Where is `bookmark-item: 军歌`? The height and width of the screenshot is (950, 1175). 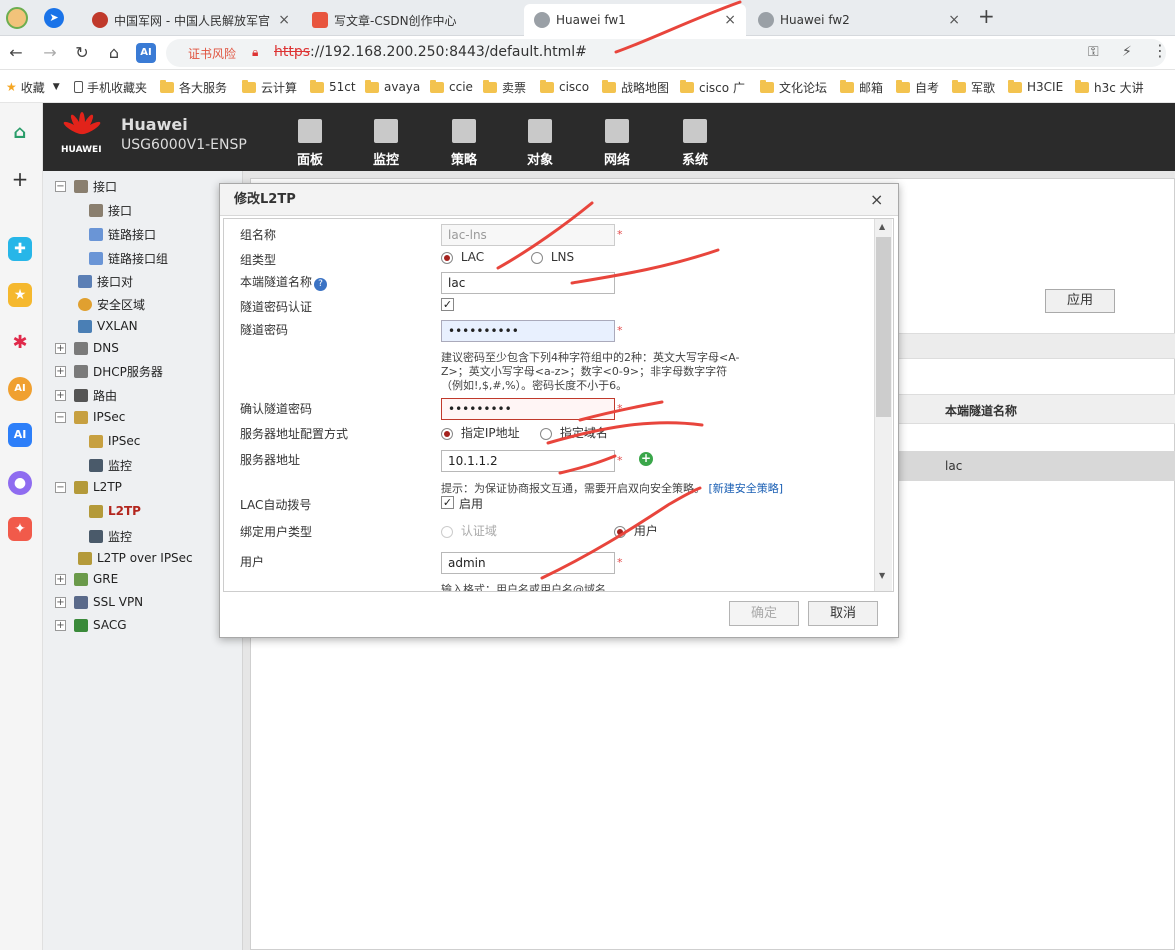 bookmark-item: 军歌 is located at coordinates (973, 87).